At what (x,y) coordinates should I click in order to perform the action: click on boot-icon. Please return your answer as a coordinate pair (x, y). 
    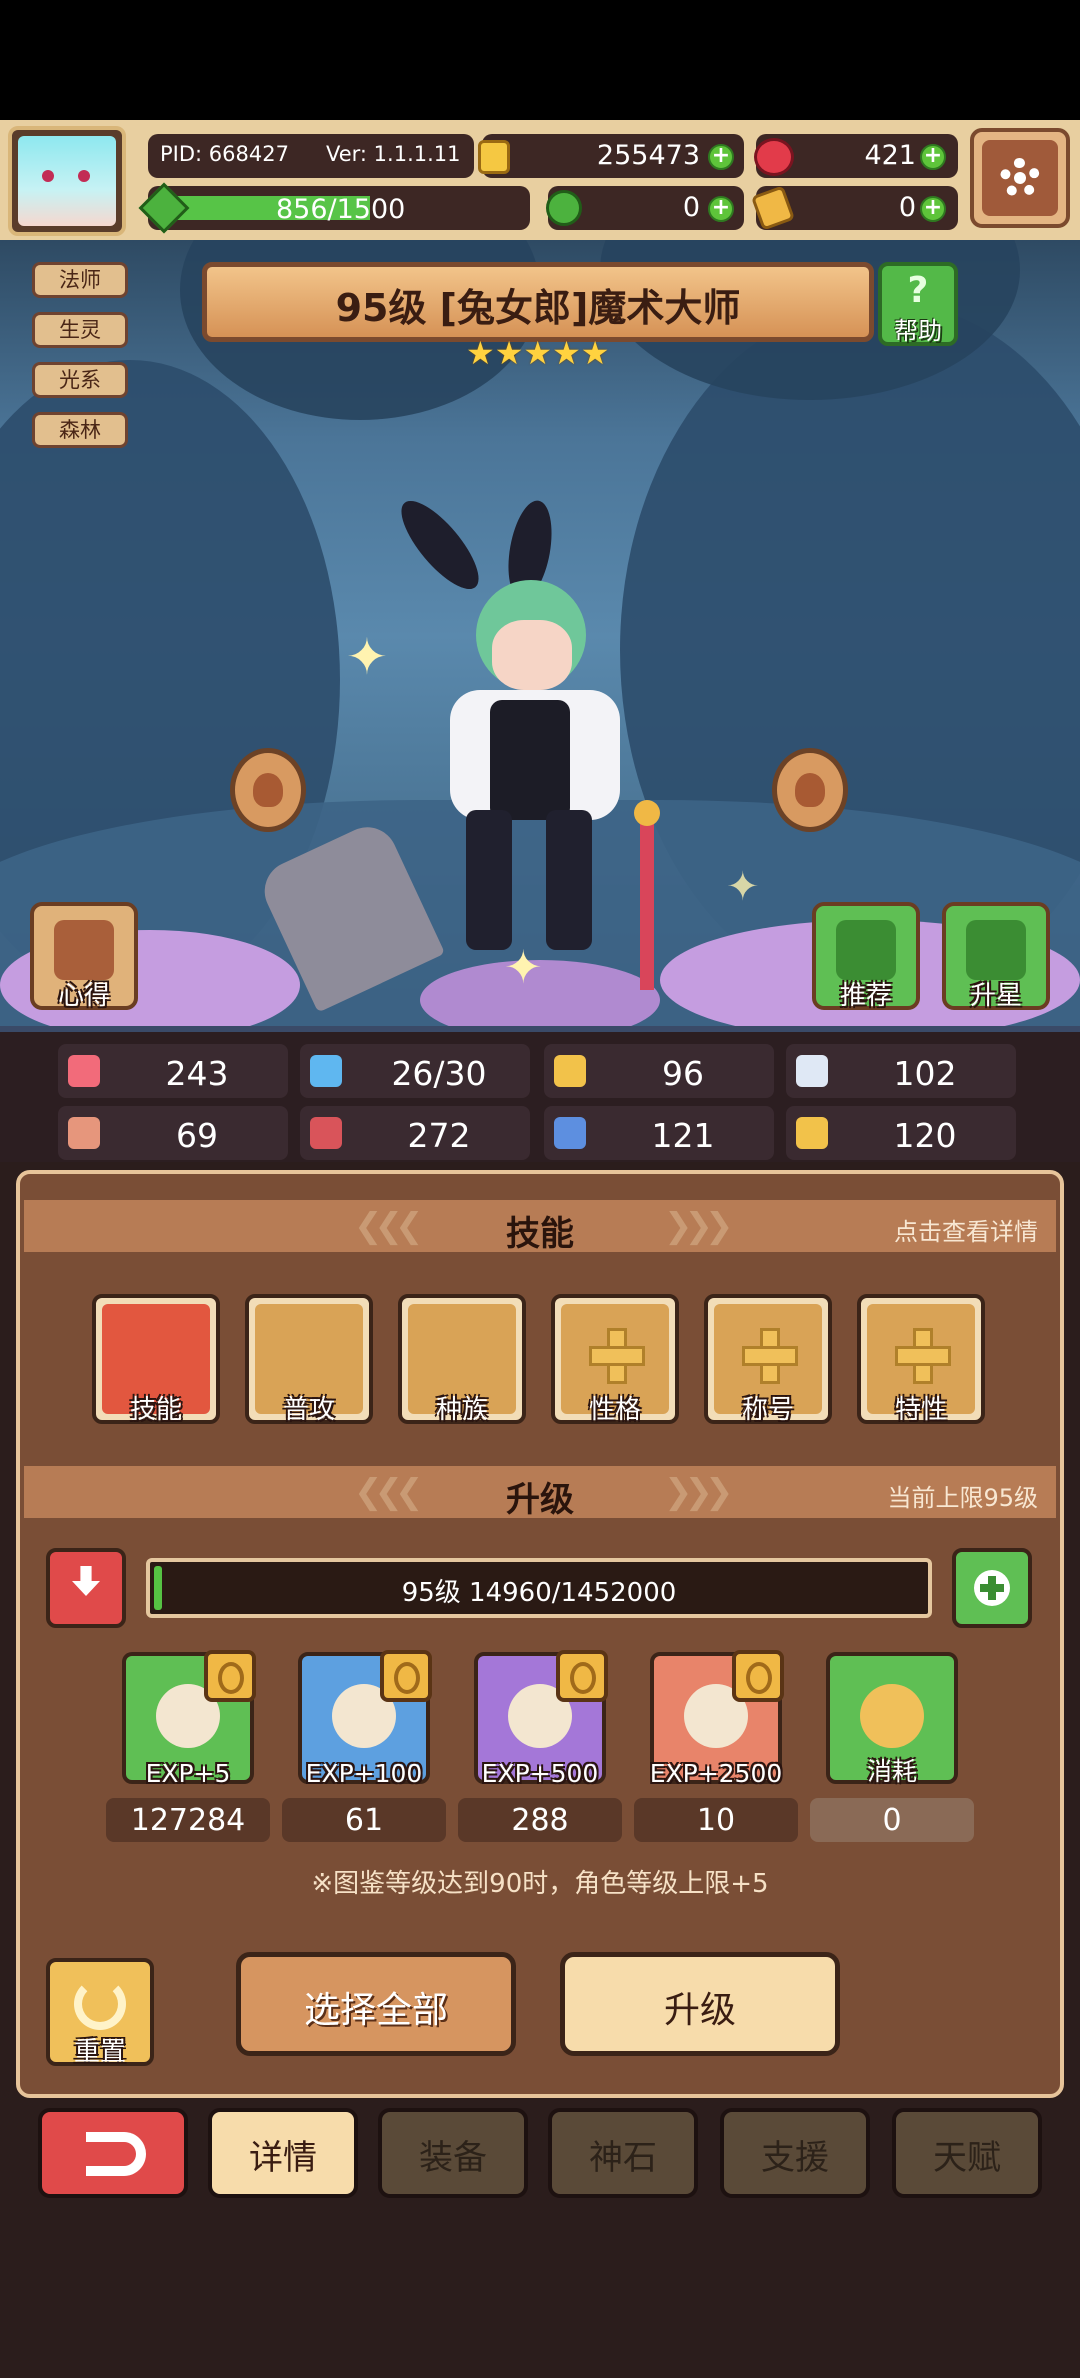
    Looking at the image, I should click on (570, 1133).